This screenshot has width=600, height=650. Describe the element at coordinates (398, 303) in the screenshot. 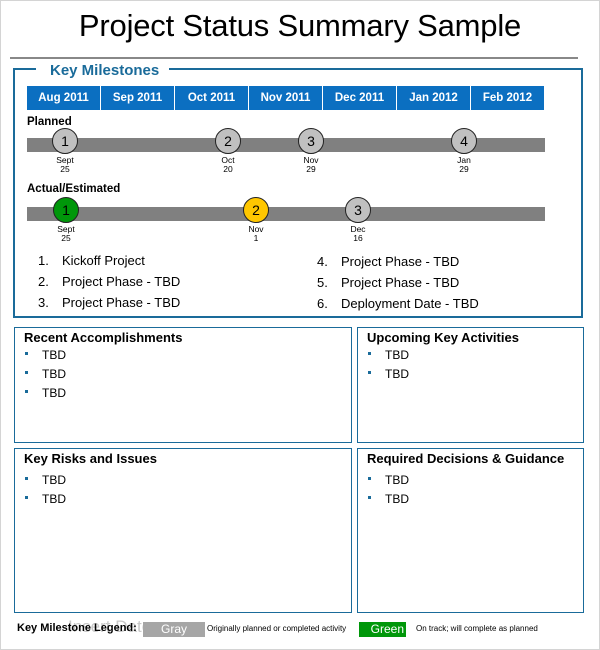

I see `list-item: 6. Deployment Date - TBD` at that location.